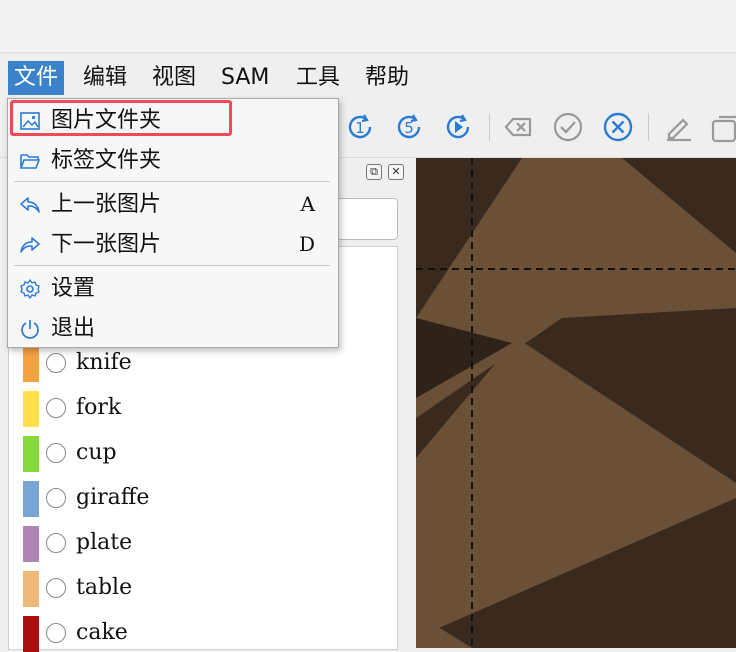  I want to click on dock-float-button: ⧉, so click(374, 172).